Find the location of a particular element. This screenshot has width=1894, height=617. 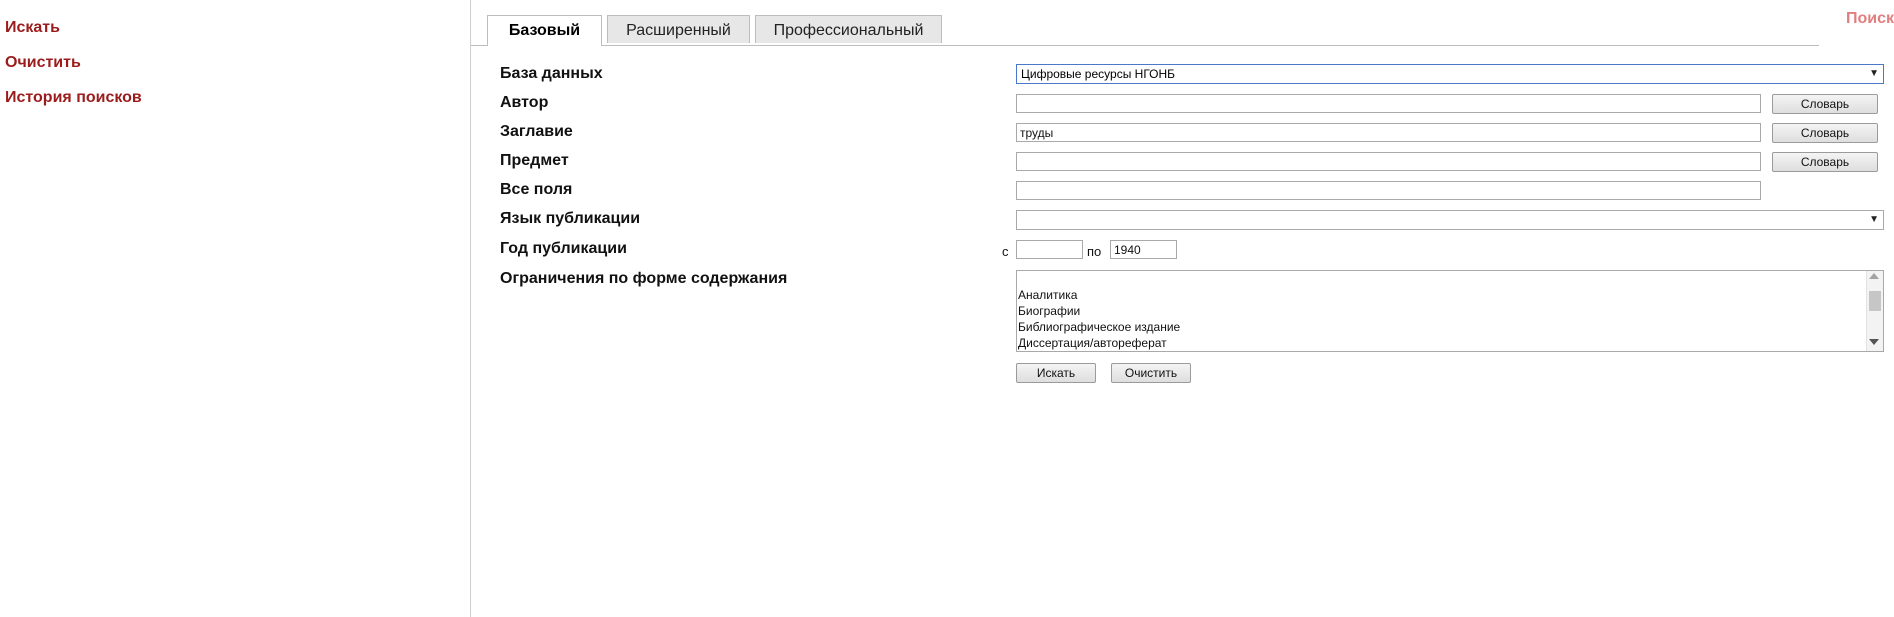

database-select: Цифровые ресурсы НГОНБ ▼ is located at coordinates (1450, 74).